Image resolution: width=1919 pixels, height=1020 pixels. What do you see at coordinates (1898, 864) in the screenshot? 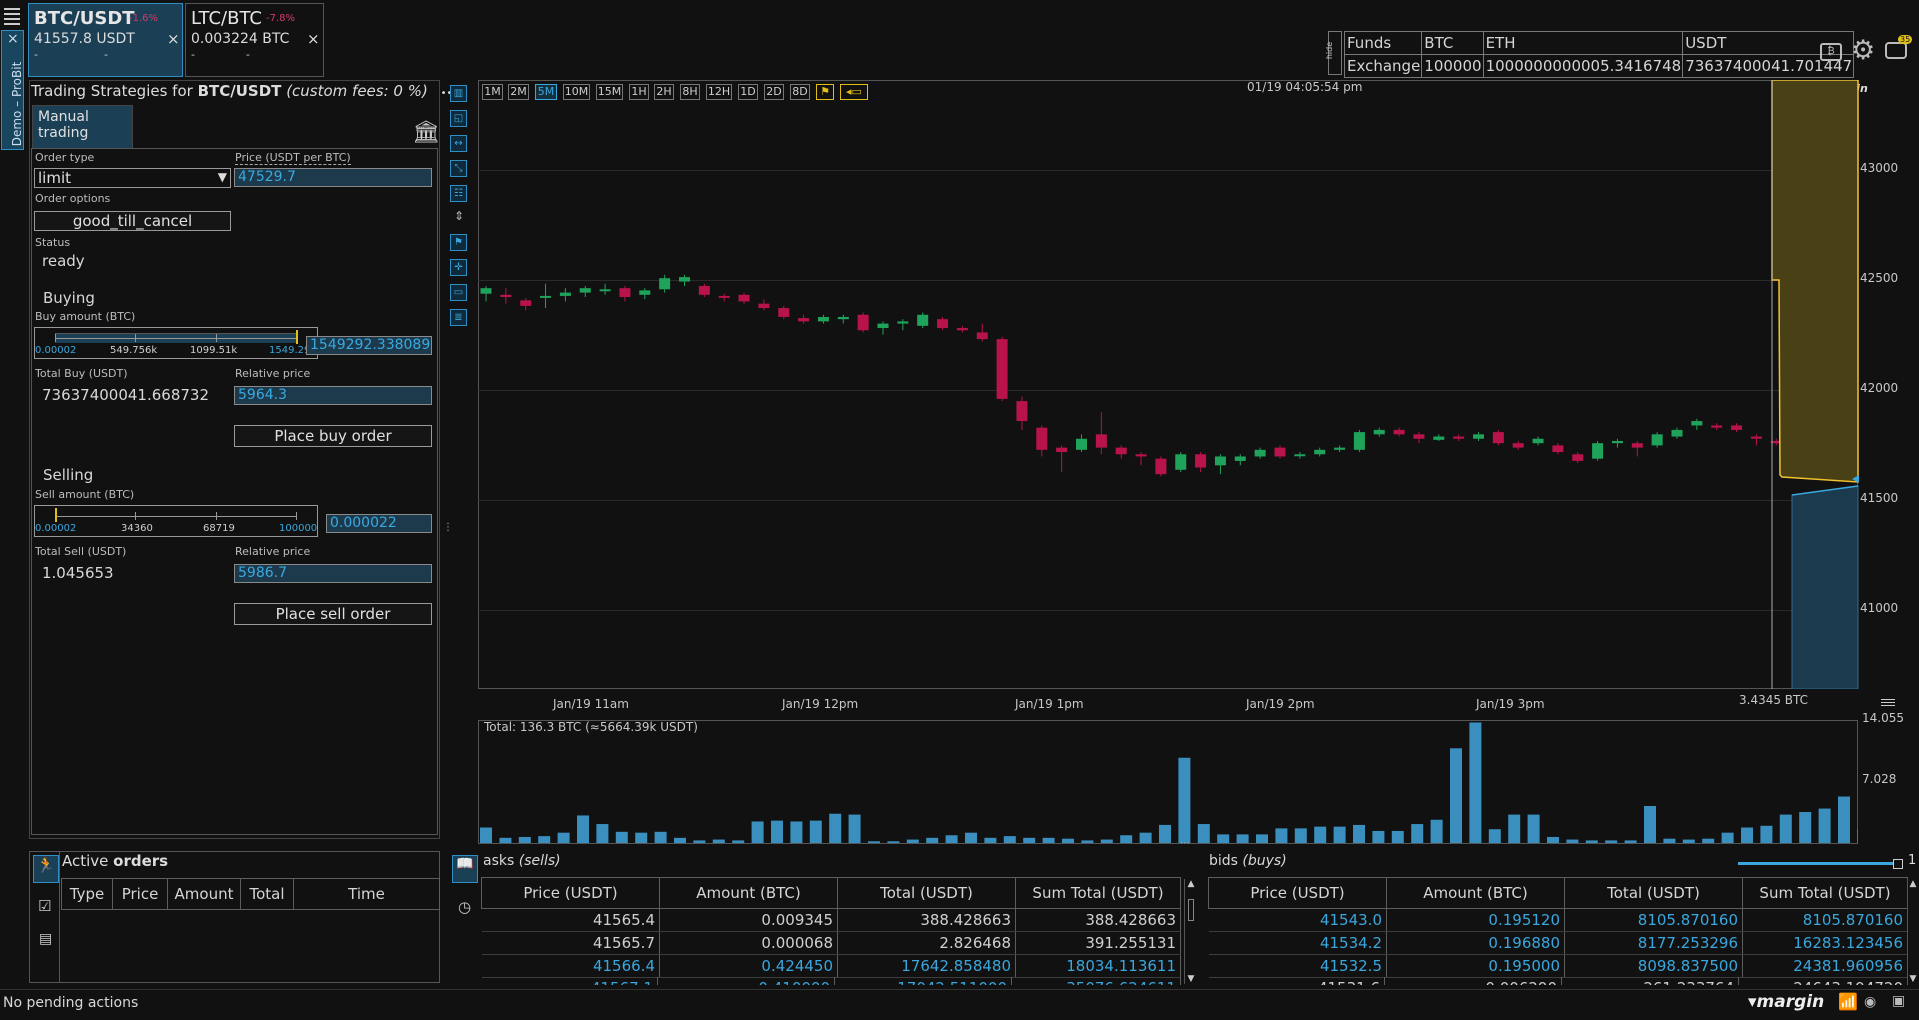
I see `depth-slider-handle` at bounding box center [1898, 864].